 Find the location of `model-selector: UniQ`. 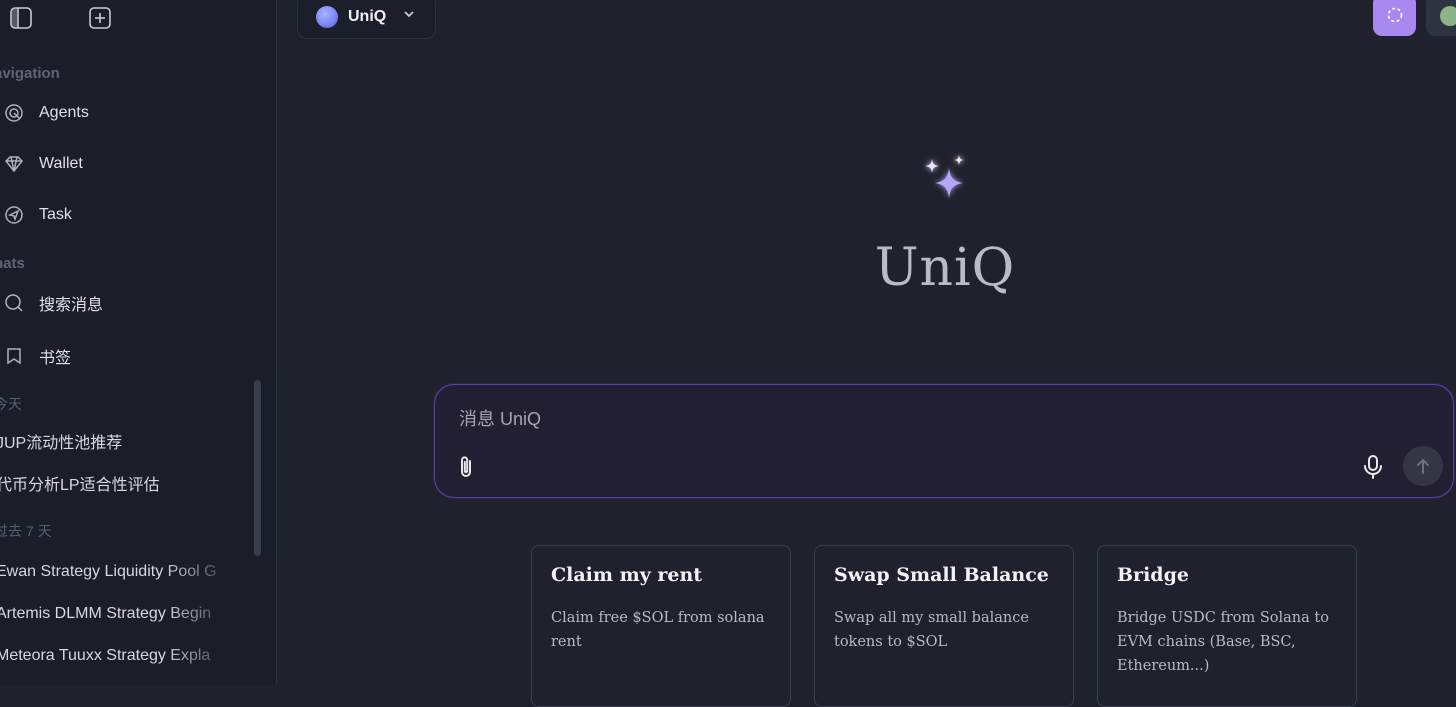

model-selector: UniQ is located at coordinates (366, 19).